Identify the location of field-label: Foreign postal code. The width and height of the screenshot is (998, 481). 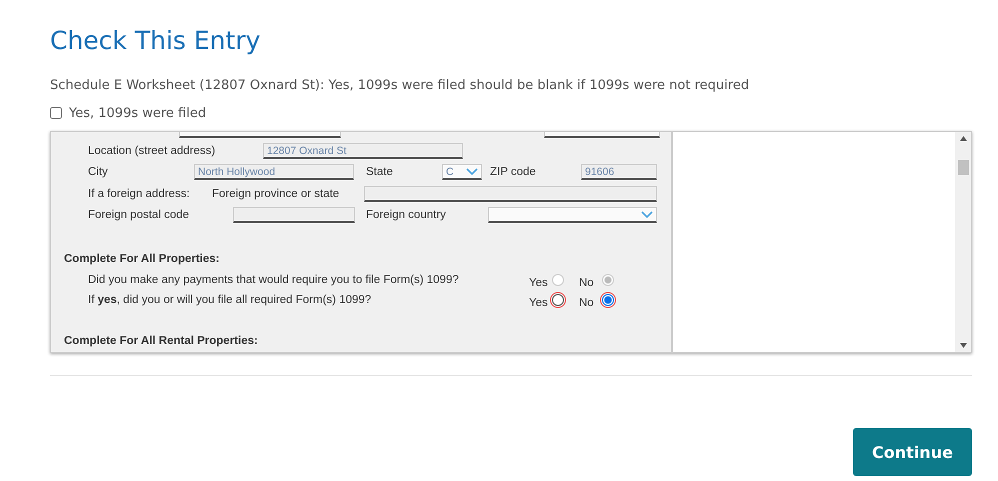
(139, 215).